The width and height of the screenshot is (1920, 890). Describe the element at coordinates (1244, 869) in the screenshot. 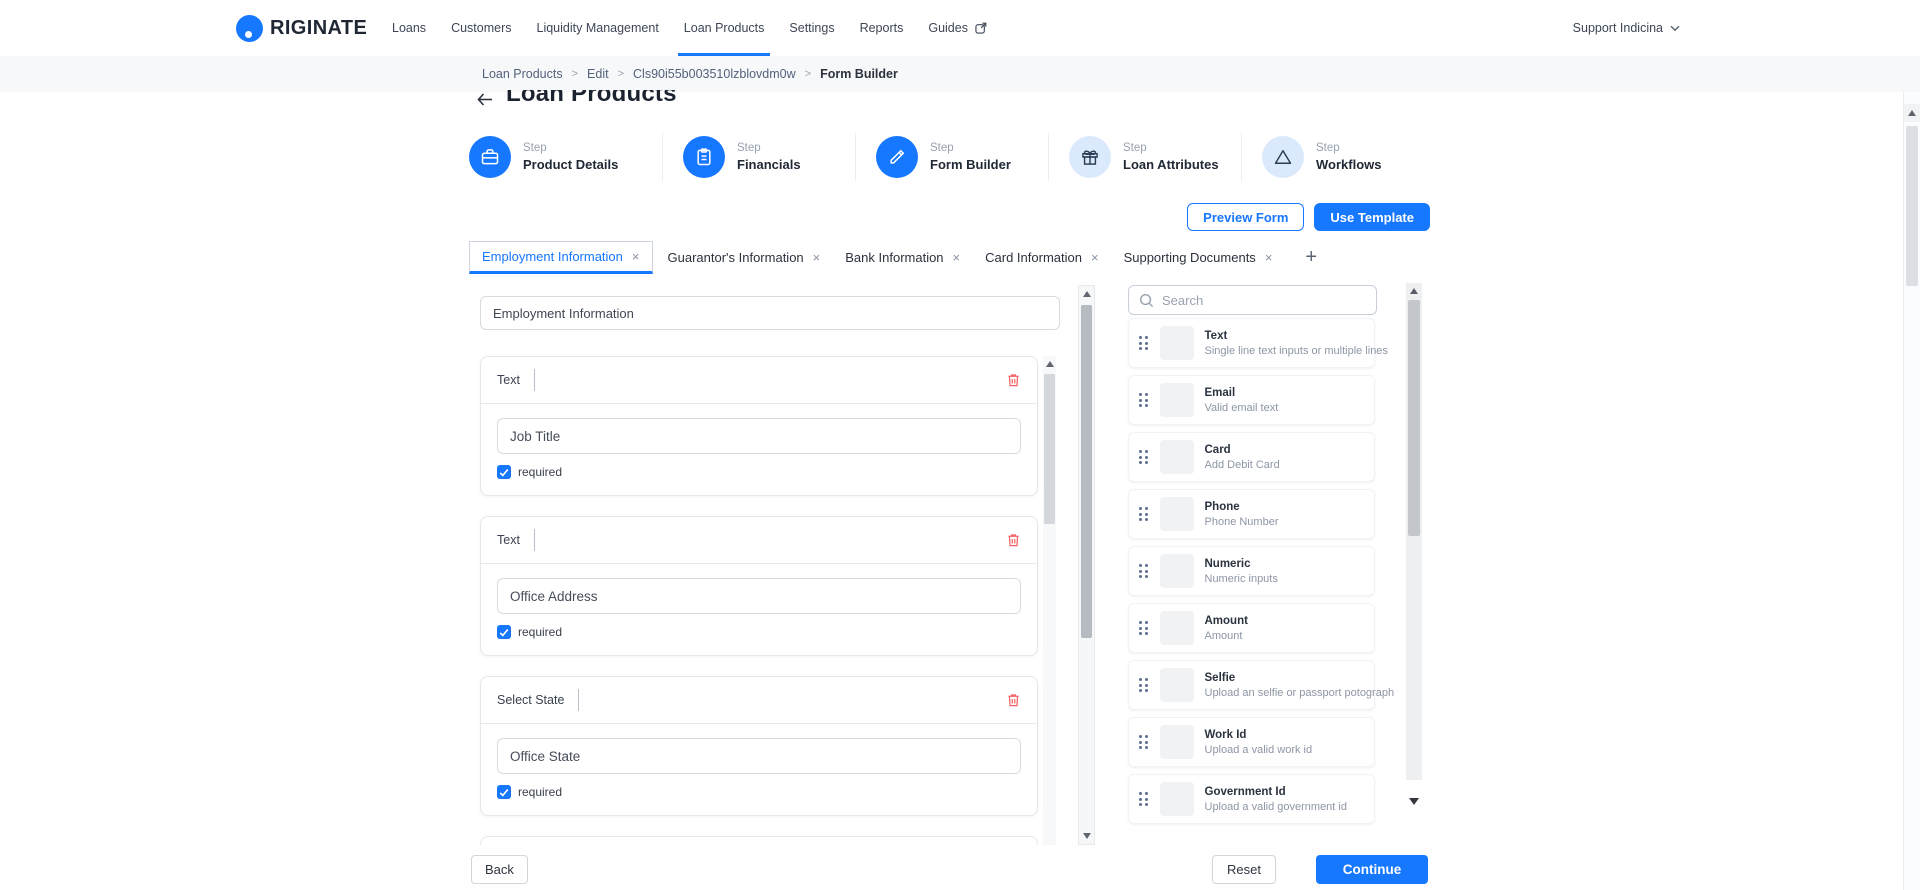

I see `reset-button: Reset` at that location.